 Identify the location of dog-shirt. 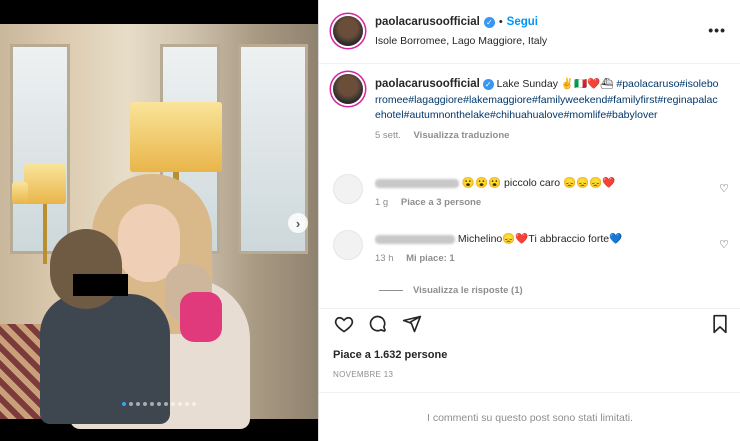
(201, 317).